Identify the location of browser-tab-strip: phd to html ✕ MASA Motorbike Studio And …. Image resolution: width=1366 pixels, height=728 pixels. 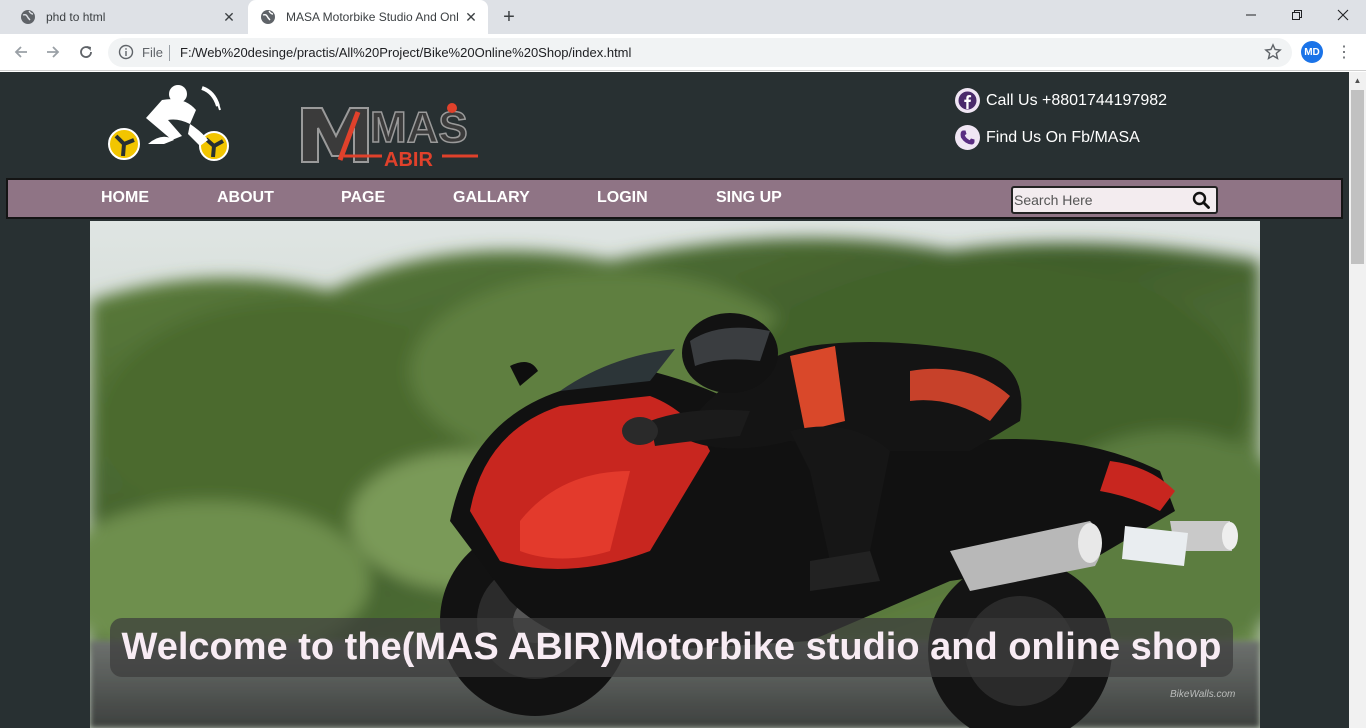
(683, 17).